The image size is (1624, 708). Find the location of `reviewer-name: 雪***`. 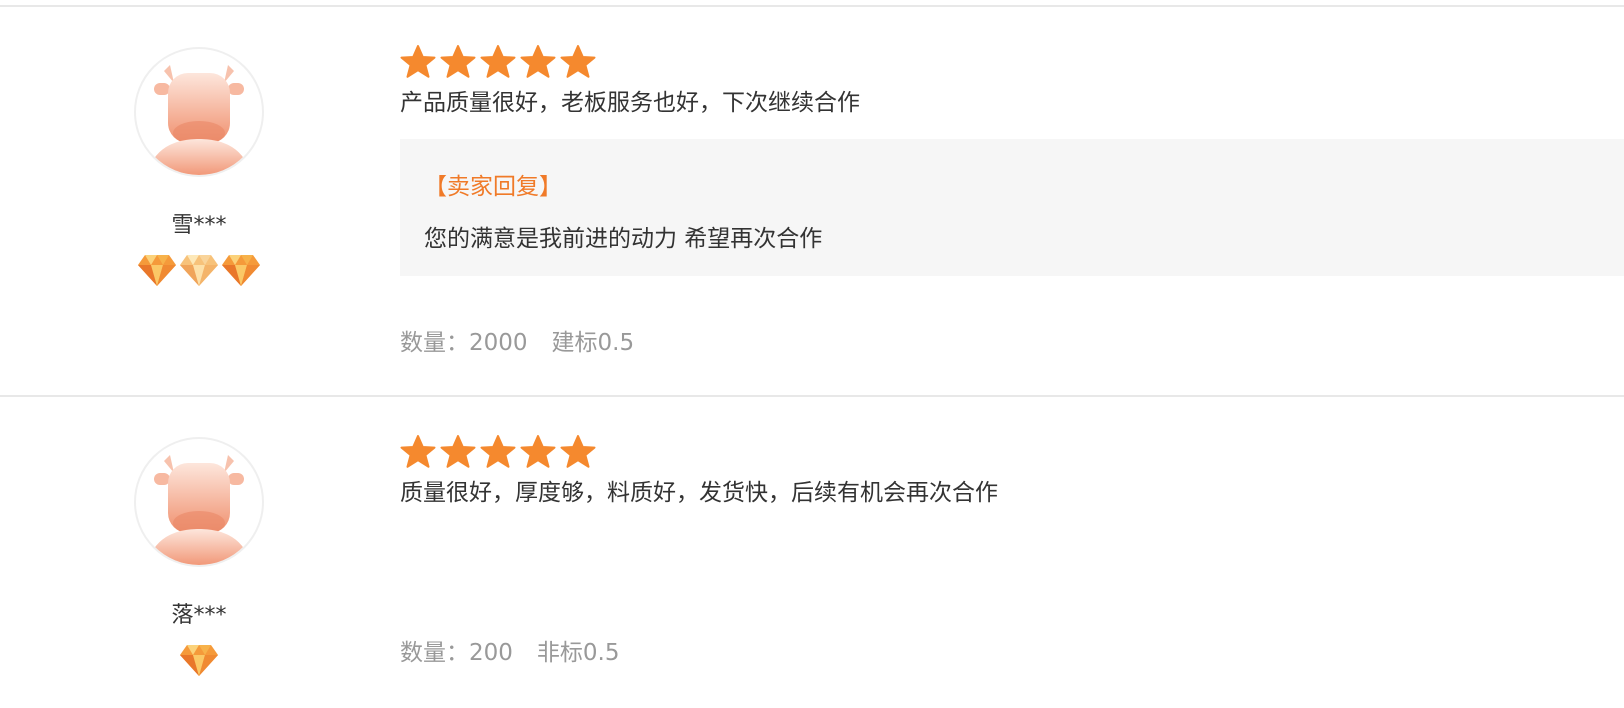

reviewer-name: 雪*** is located at coordinates (199, 225).